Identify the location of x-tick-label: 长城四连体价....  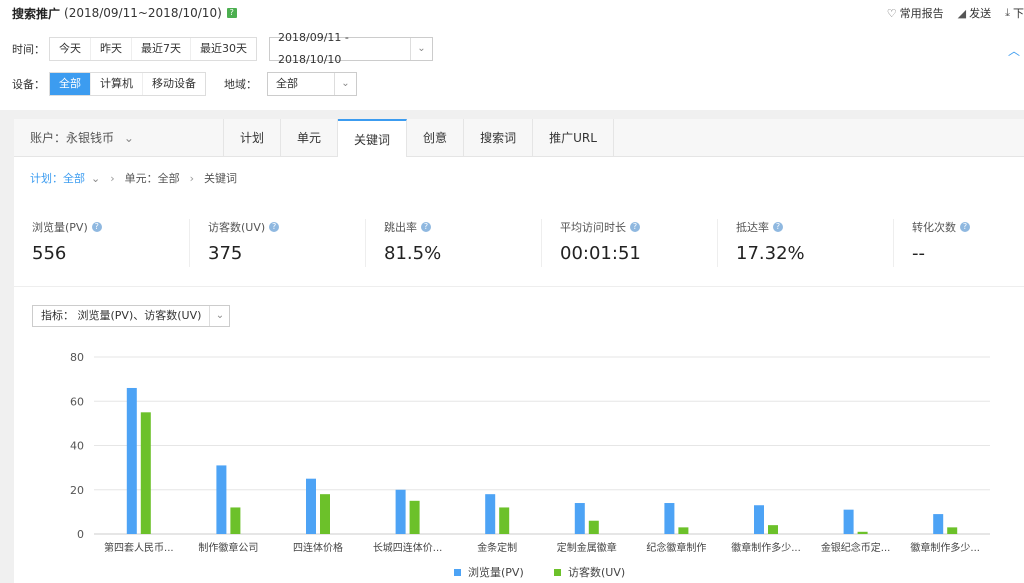
(408, 547).